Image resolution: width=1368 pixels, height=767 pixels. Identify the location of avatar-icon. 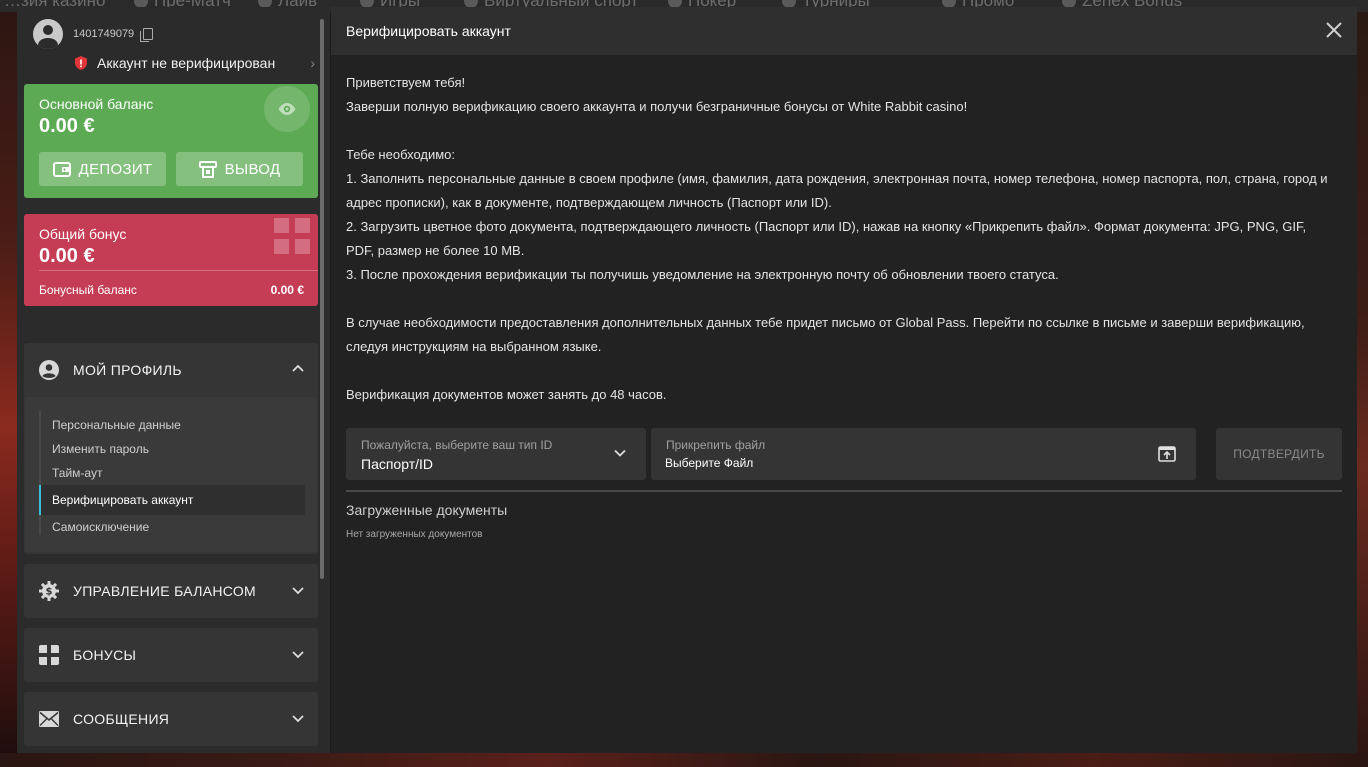
(48, 34).